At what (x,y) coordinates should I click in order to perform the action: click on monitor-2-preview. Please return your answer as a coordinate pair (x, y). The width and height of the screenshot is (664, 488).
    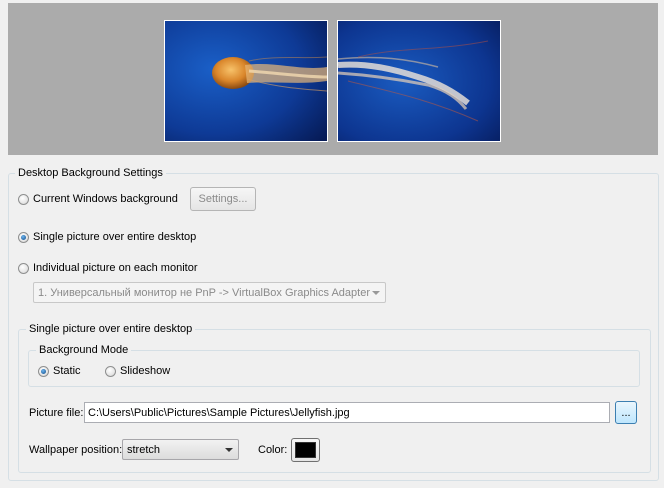
    Looking at the image, I should click on (419, 81).